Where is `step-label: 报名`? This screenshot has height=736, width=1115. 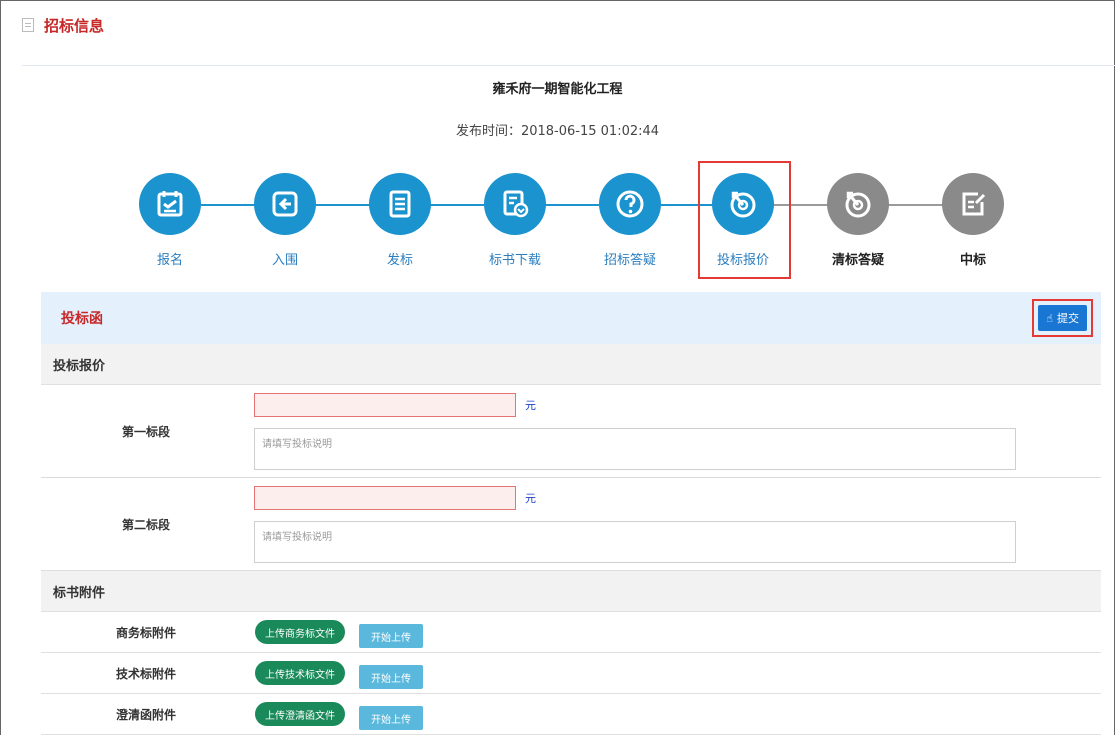 step-label: 报名 is located at coordinates (169, 260).